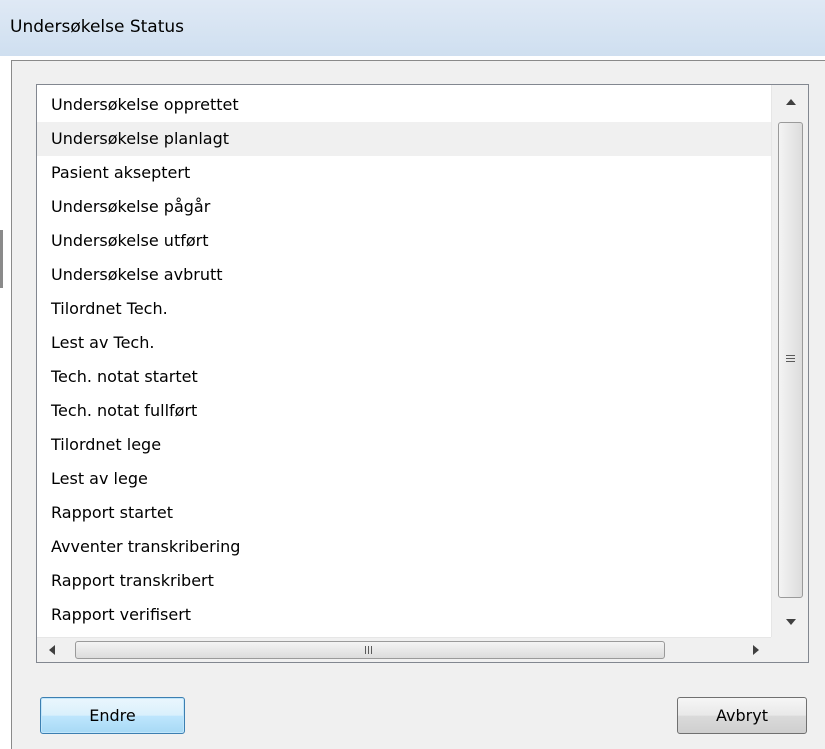  I want to click on change-button: Endre, so click(112, 715).